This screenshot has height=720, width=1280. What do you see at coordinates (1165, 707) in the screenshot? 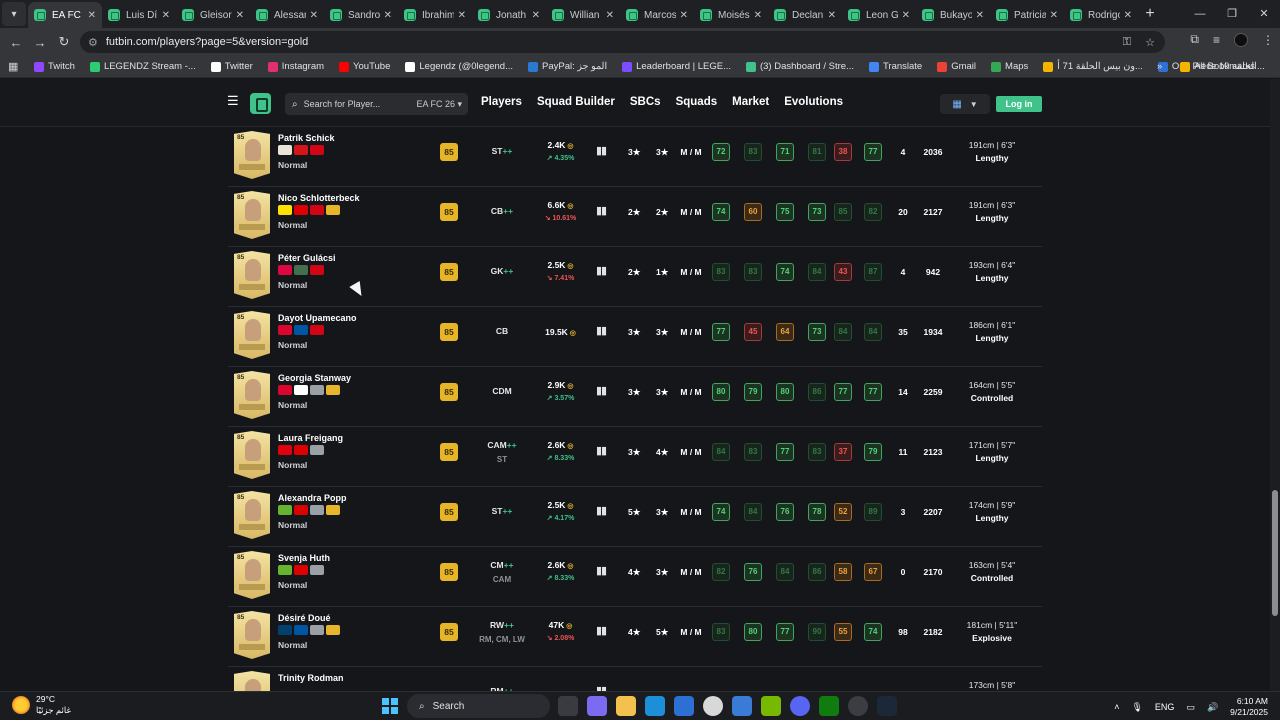
I see `language-indicator: ENG` at bounding box center [1165, 707].